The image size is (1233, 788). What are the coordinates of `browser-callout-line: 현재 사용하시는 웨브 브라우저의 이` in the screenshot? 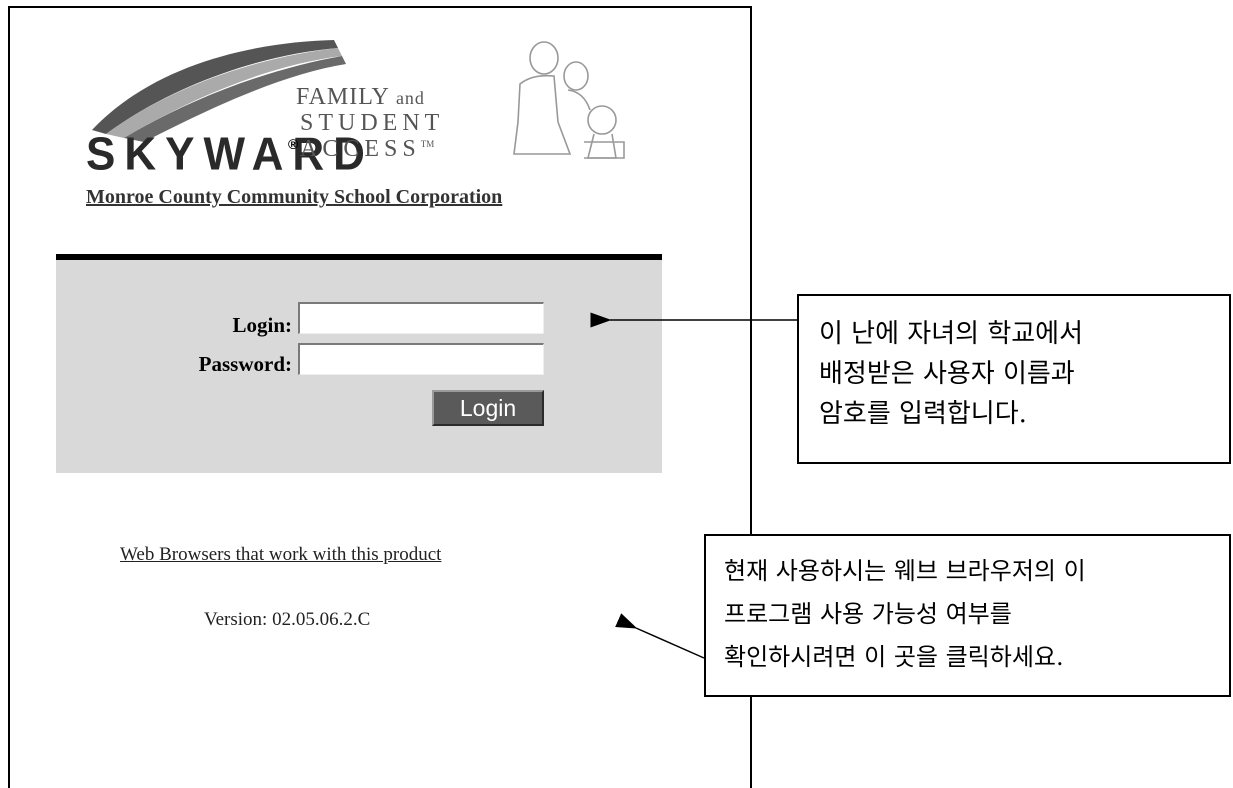 It's located at (905, 571).